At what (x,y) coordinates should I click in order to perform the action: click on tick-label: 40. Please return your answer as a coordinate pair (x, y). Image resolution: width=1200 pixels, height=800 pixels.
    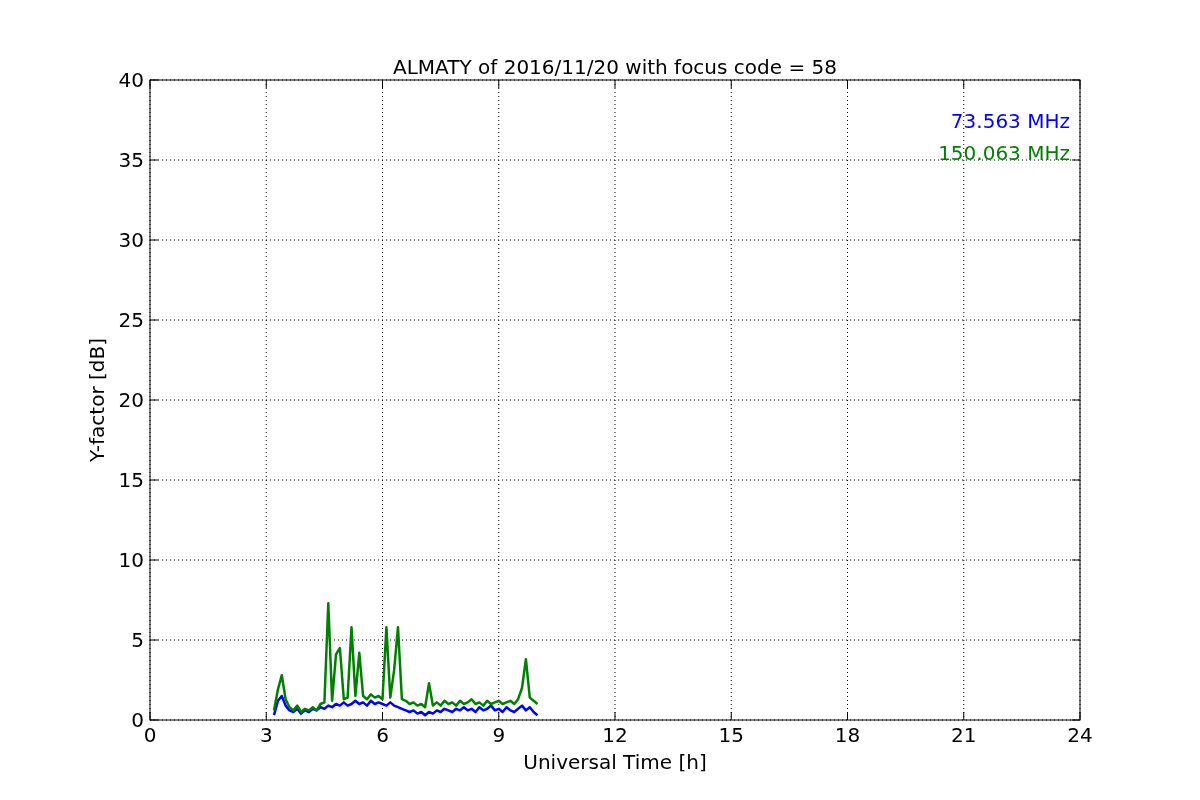
    Looking at the image, I should click on (131, 80).